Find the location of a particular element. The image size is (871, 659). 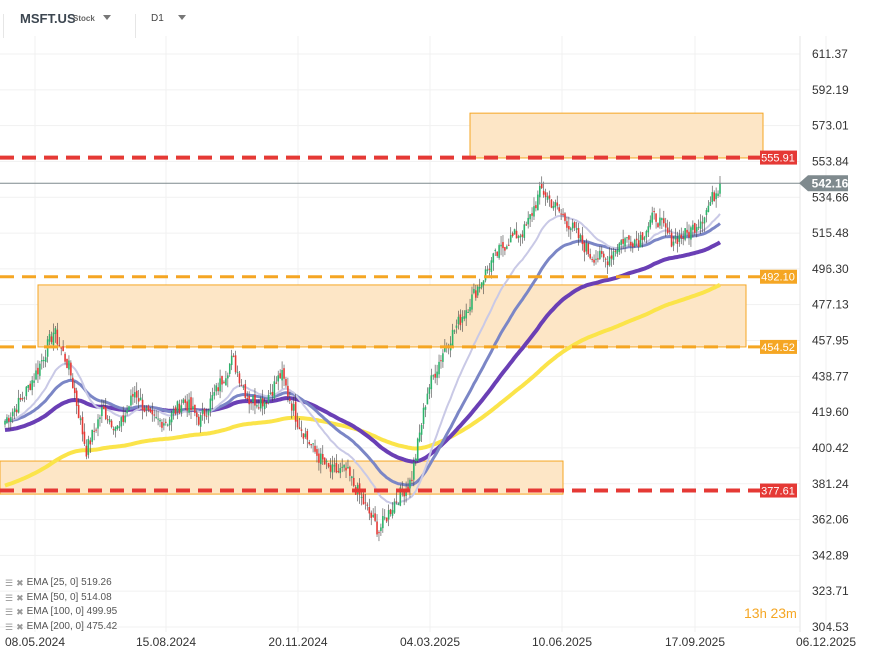

y-tick-label: 438.77 is located at coordinates (830, 376).